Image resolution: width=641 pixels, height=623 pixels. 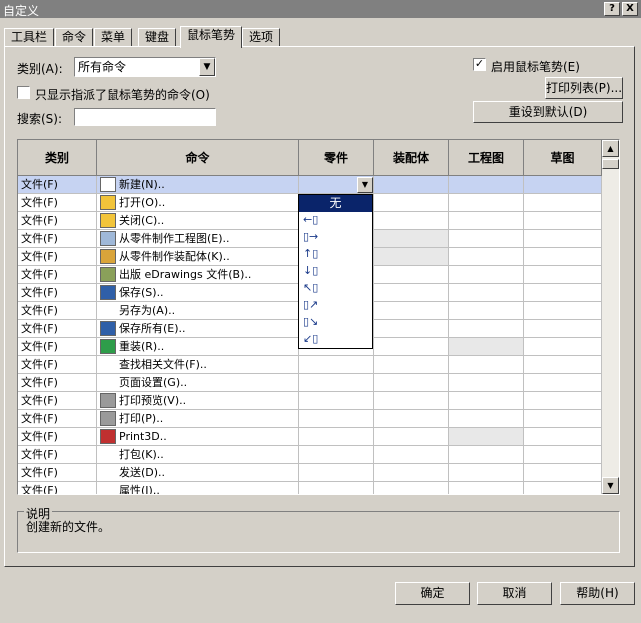 I want to click on cell-command: 重装(R).., so click(x=198, y=347).